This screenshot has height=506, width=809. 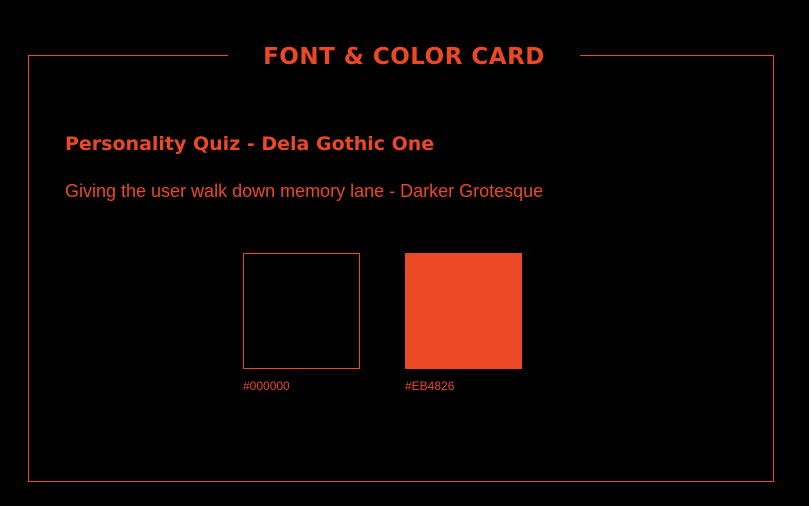 I want to click on swatch-label-orange: #EB4826, so click(x=430, y=386).